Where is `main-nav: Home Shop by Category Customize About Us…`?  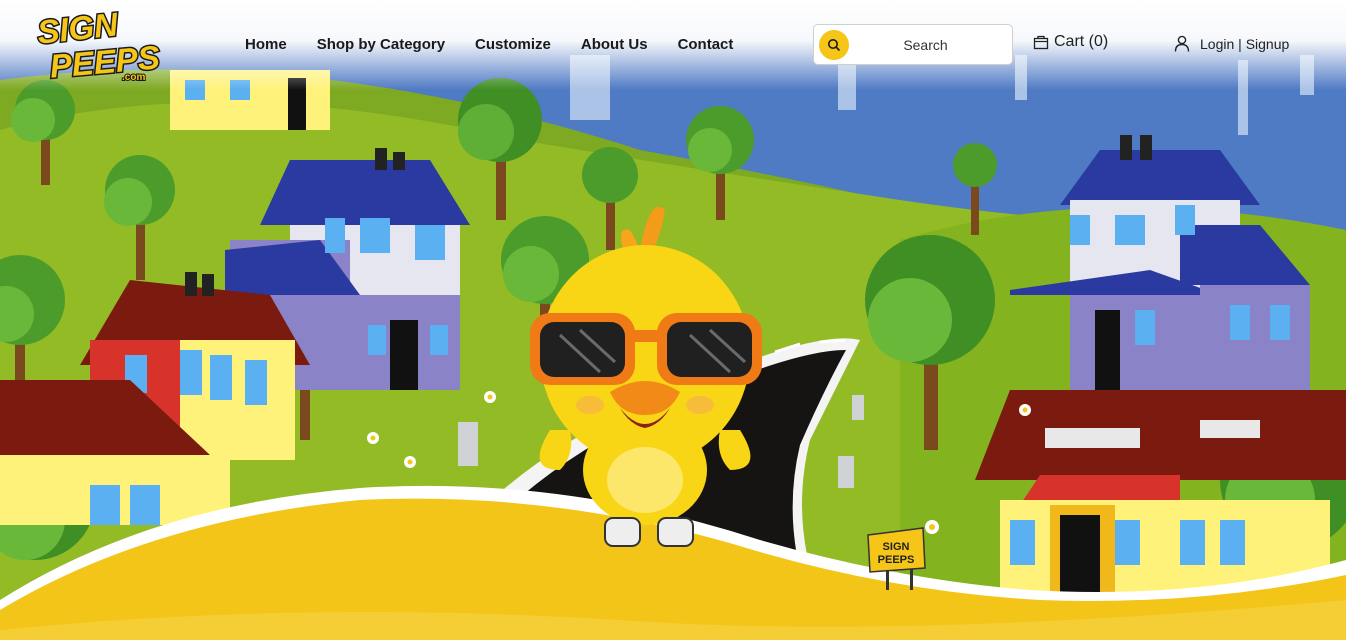 main-nav: Home Shop by Category Customize About Us… is located at coordinates (489, 45).